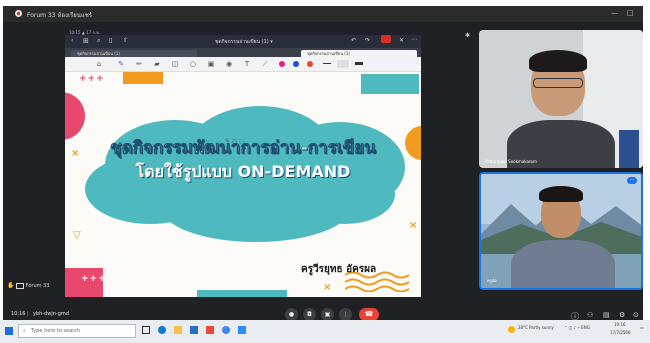 The image size is (650, 343). Describe the element at coordinates (614, 13) in the screenshot. I see `minimize-icon: —` at that location.